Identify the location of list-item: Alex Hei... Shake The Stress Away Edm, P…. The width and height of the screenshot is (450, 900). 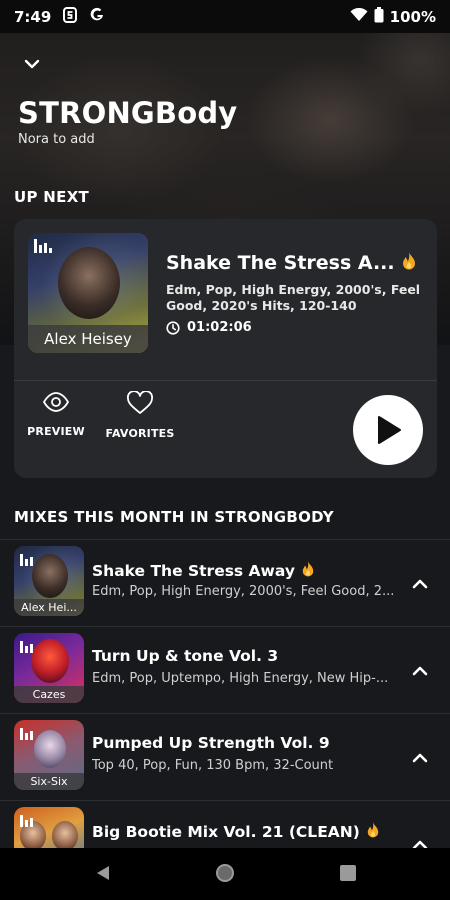
(225, 582).